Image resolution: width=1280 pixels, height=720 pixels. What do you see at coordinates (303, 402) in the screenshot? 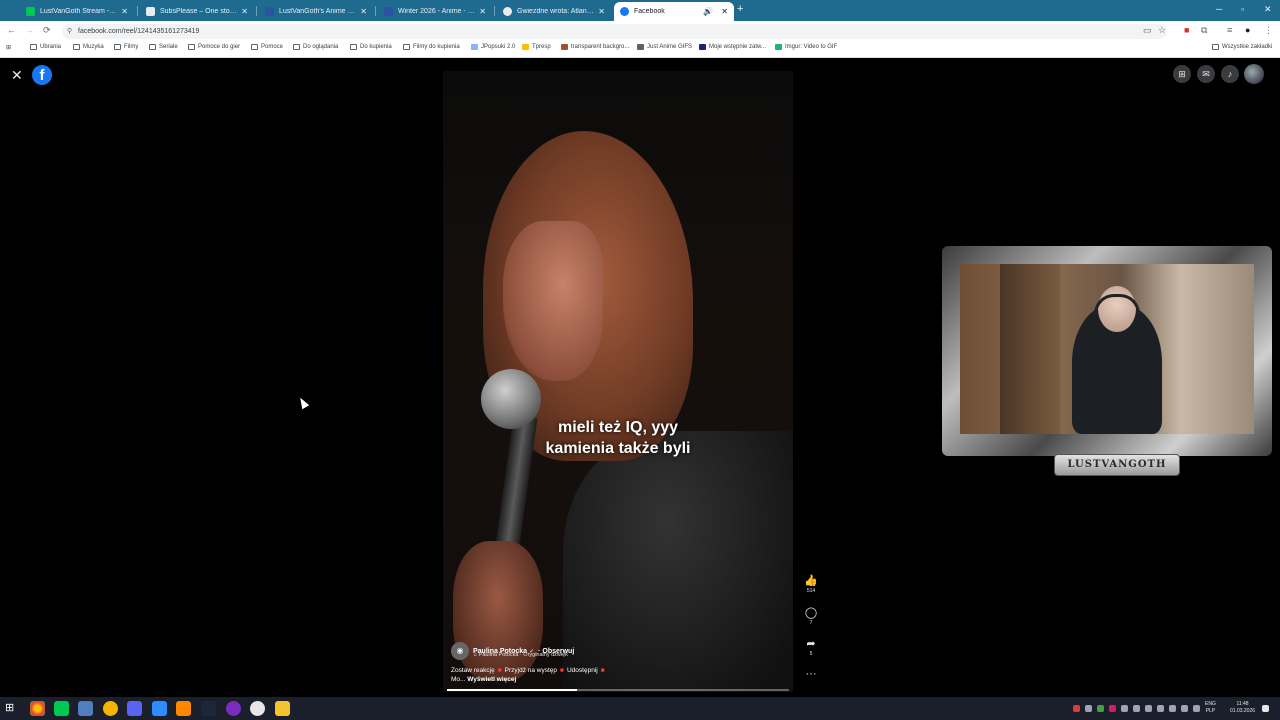
I see `mouse-cursor` at bounding box center [303, 402].